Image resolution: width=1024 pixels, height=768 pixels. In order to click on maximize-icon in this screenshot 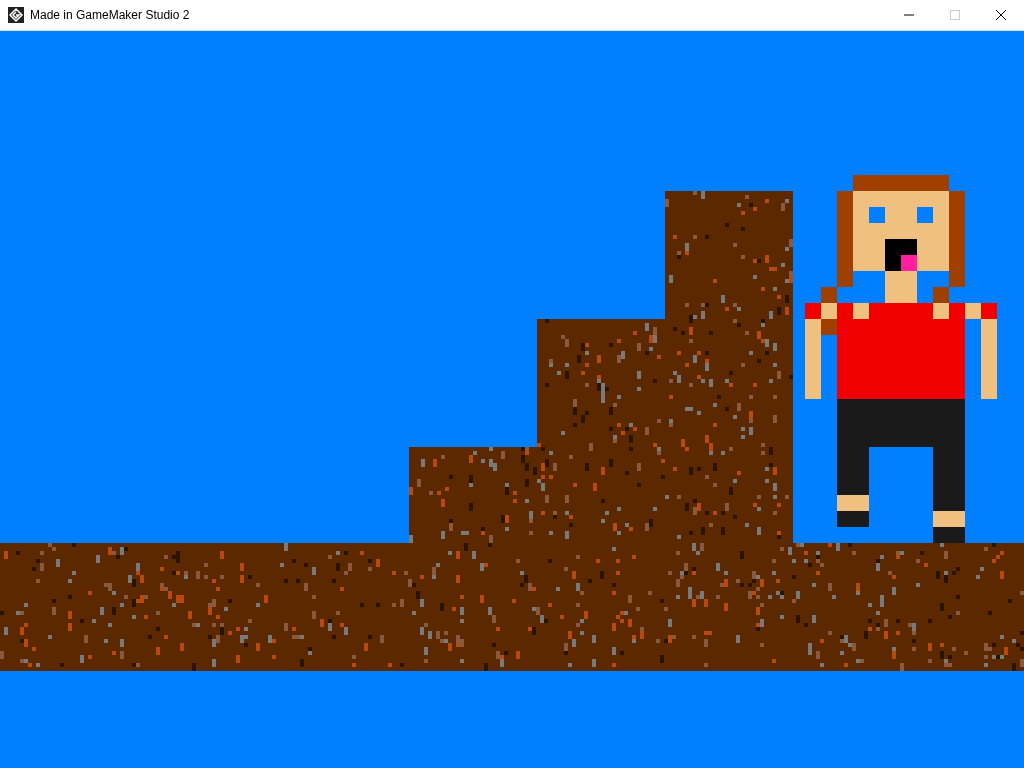, I will do `click(955, 15)`.